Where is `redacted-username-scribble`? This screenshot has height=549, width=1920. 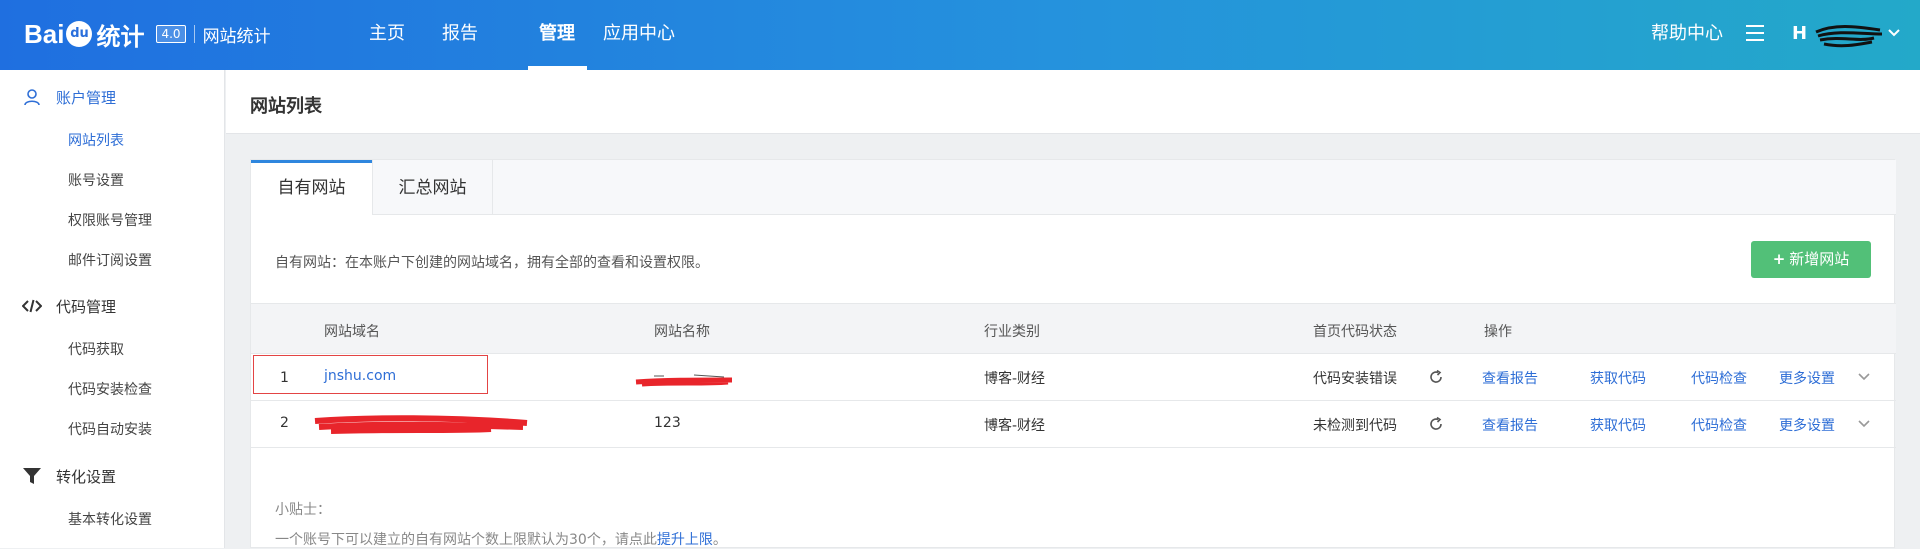 redacted-username-scribble is located at coordinates (1849, 36).